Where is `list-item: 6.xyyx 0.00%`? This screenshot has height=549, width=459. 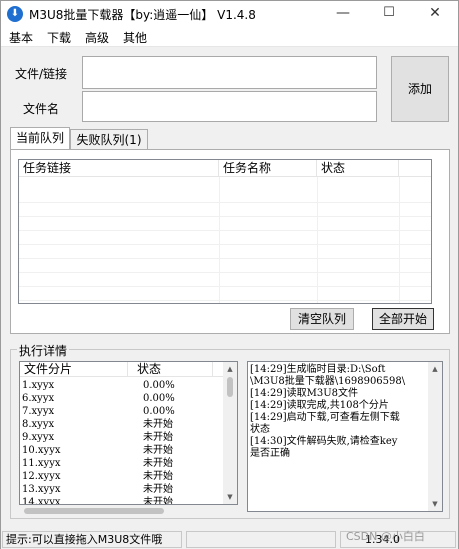
list-item: 6.xyyx 0.00% is located at coordinates (120, 398).